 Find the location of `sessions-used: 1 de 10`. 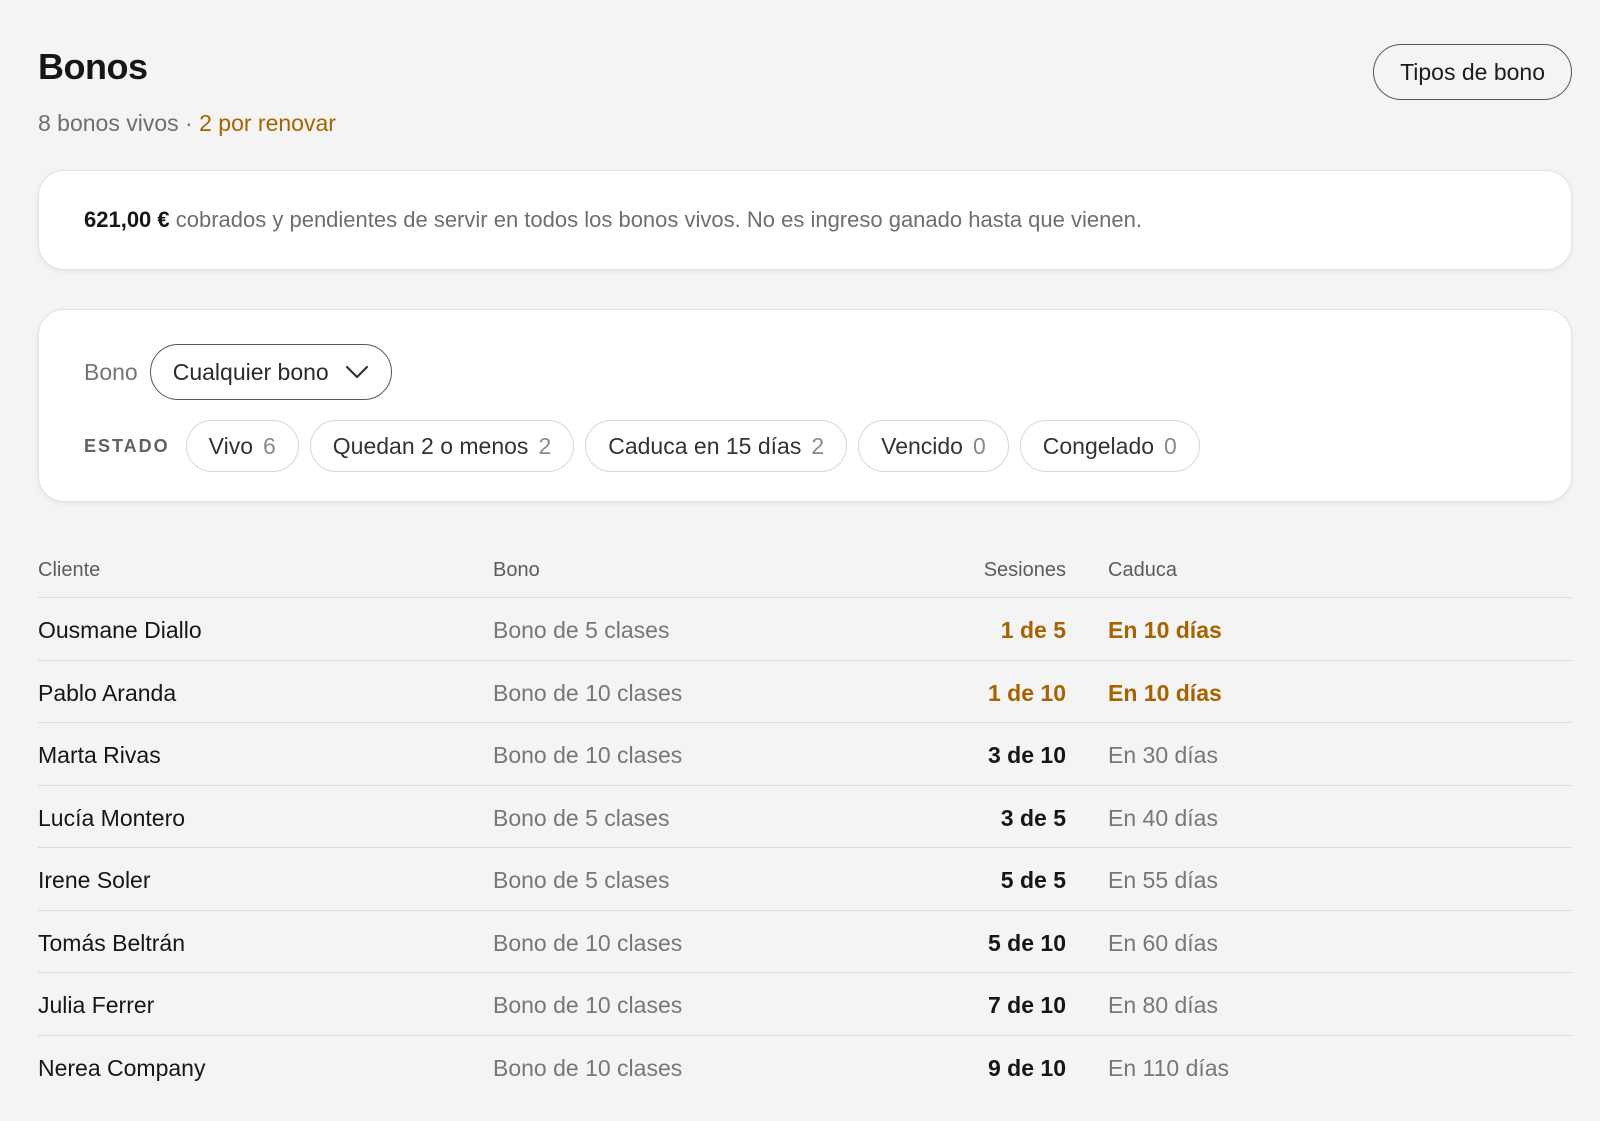

sessions-used: 1 de 10 is located at coordinates (1027, 692).